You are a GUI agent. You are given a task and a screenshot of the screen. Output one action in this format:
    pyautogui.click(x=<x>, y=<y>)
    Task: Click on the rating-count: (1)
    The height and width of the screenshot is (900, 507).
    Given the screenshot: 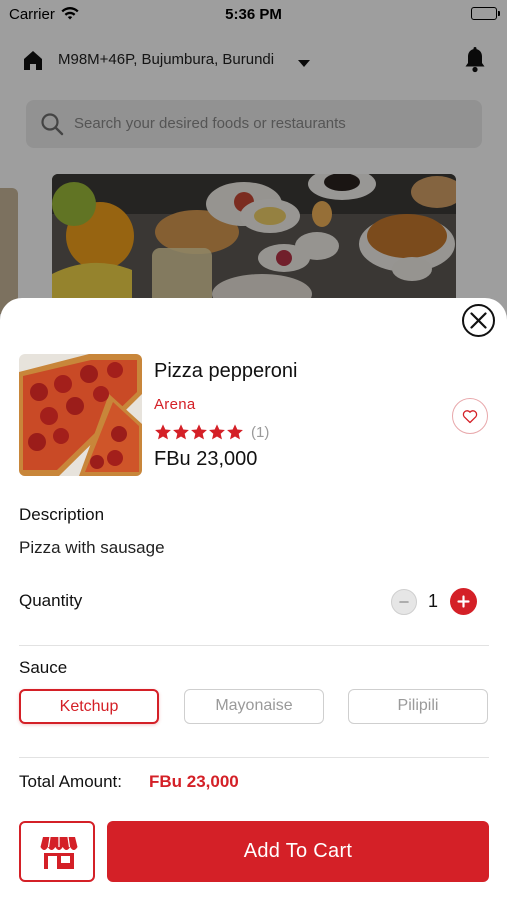 What is the action you would take?
    pyautogui.click(x=260, y=432)
    